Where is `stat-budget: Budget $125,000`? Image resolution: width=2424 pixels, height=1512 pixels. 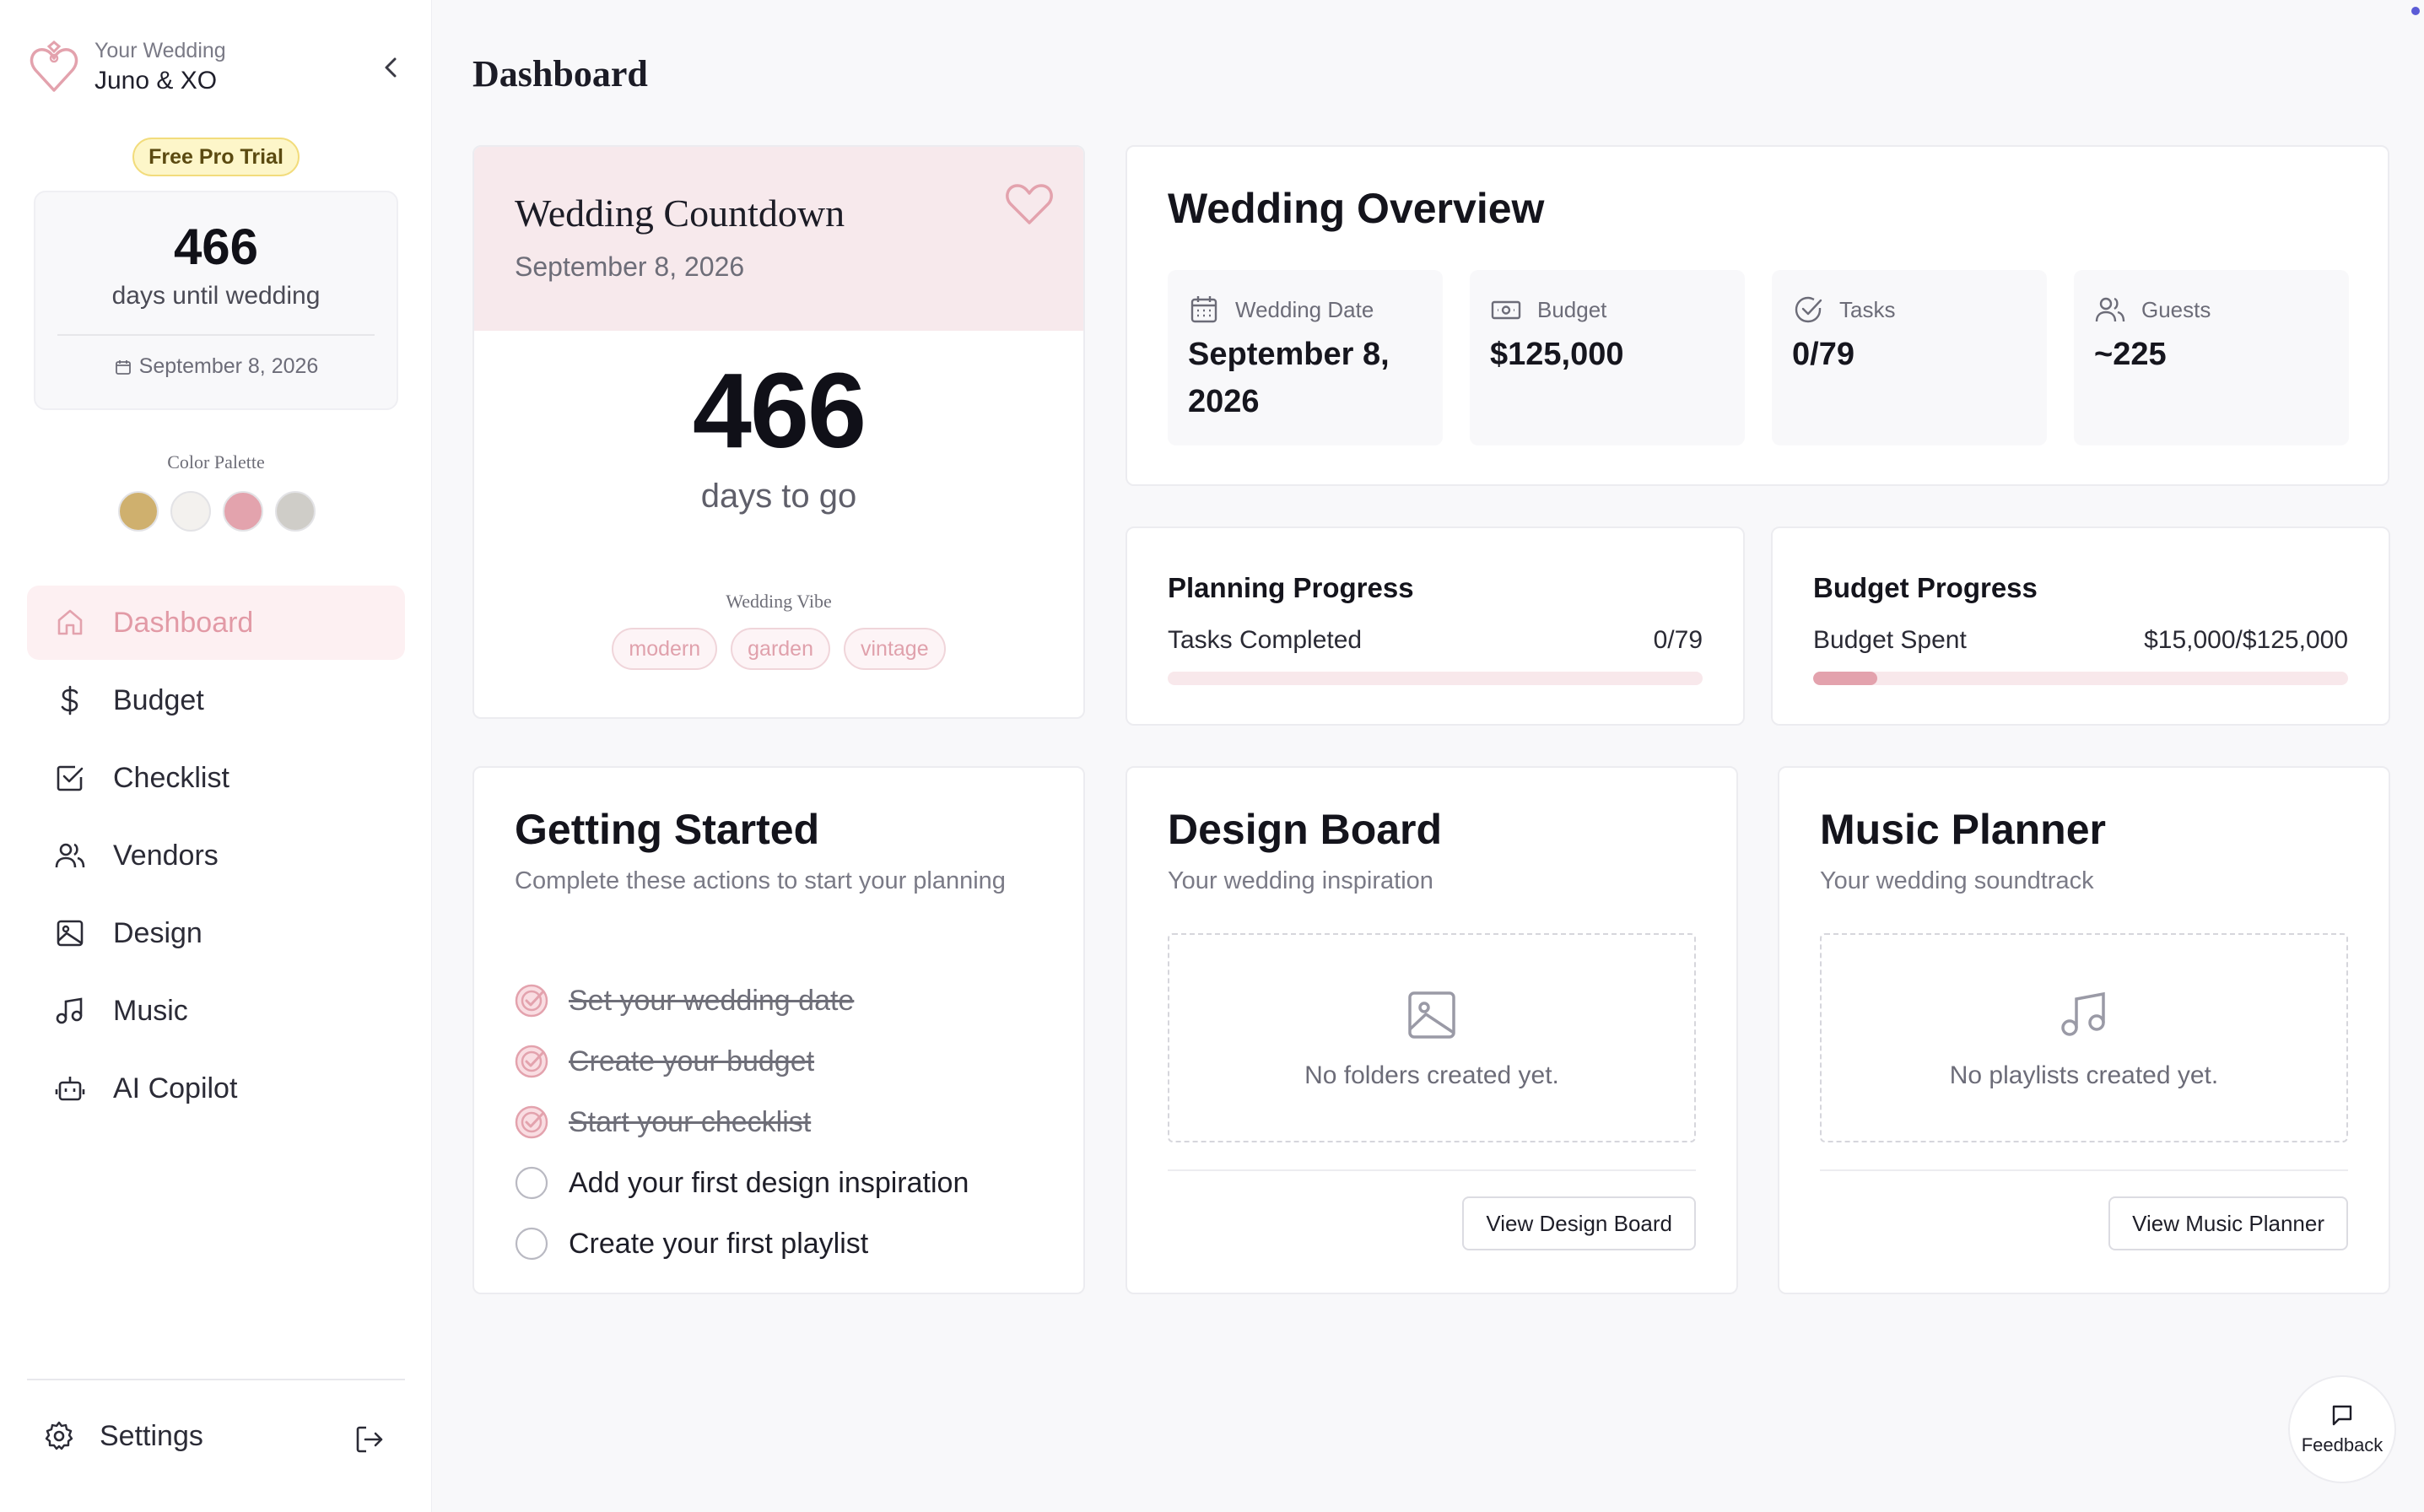
stat-budget: Budget $125,000 is located at coordinates (1607, 358).